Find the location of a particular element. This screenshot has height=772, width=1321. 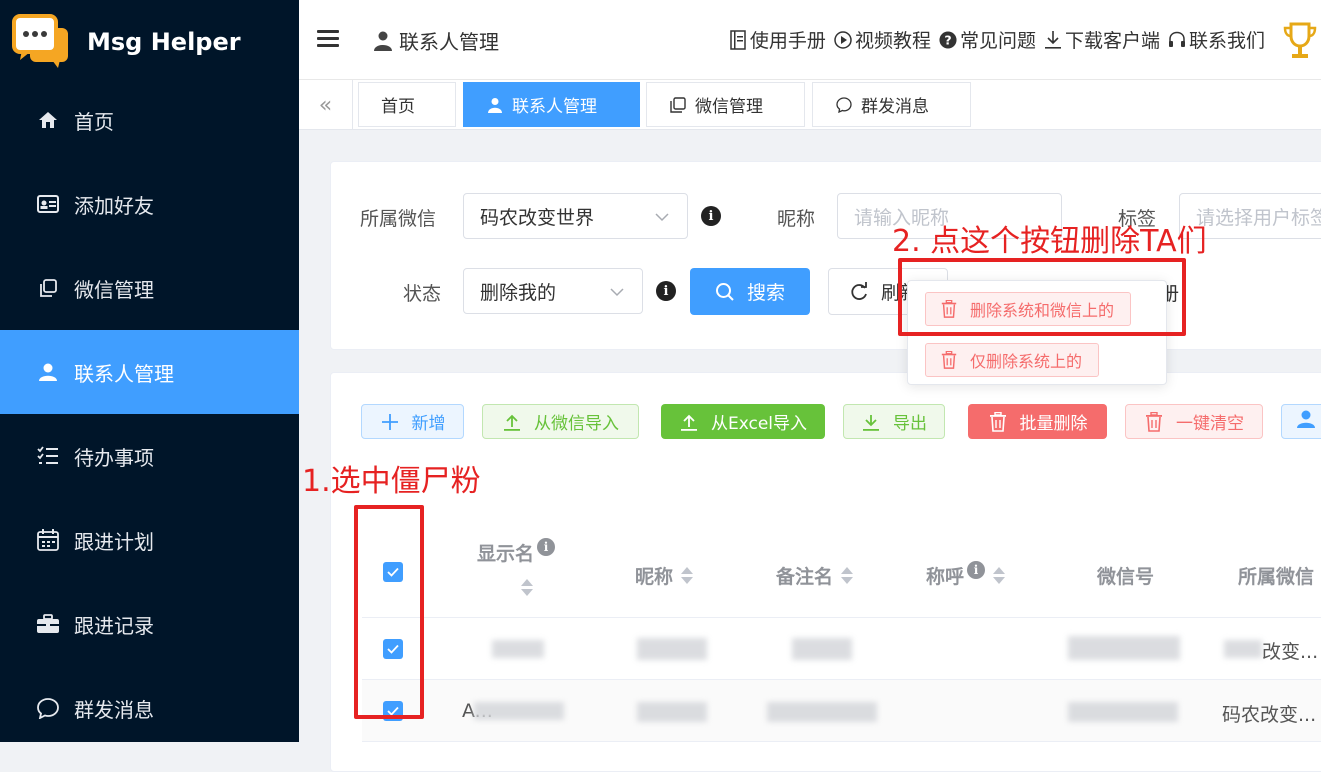

upload-icon is located at coordinates (689, 422).